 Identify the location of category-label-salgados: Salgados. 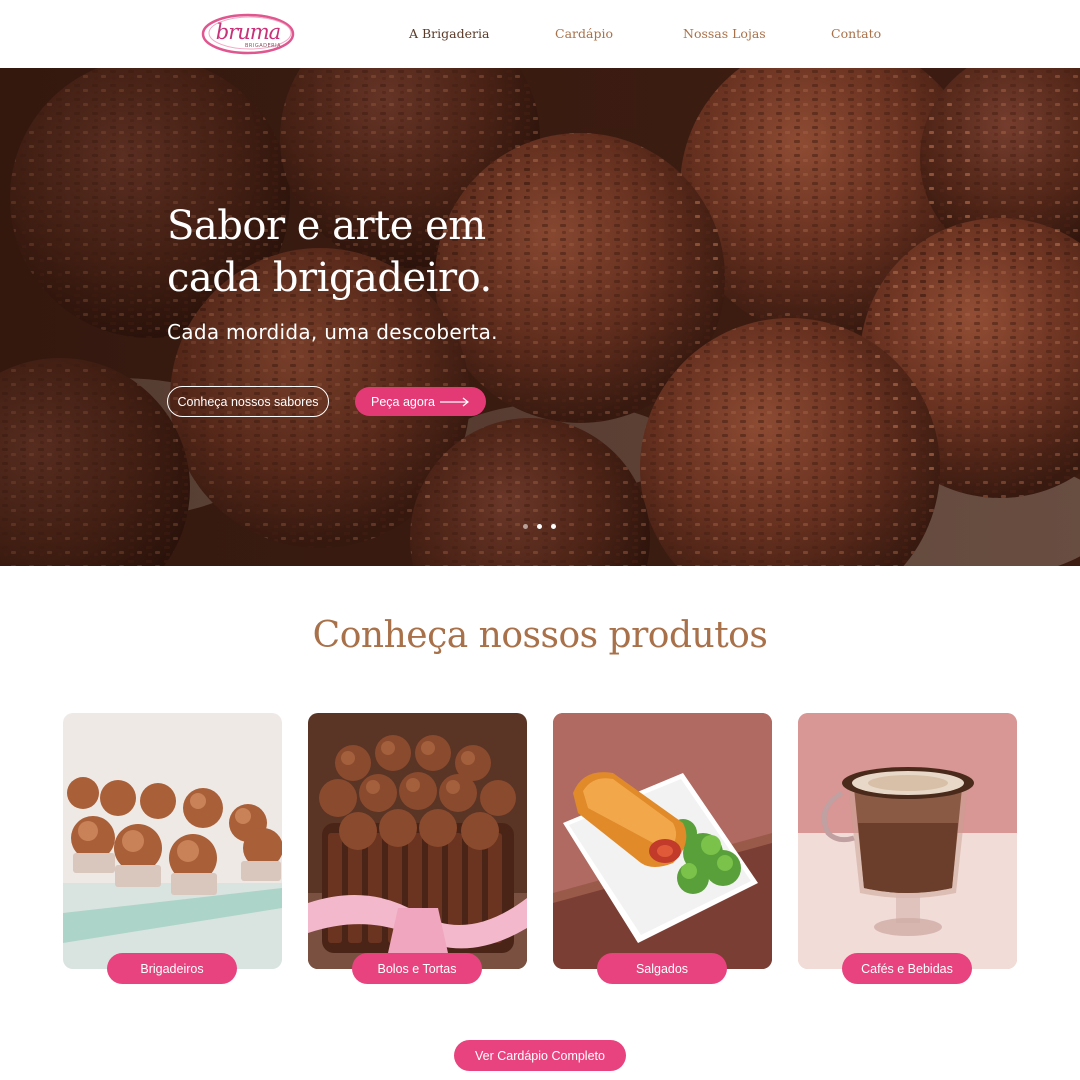
(662, 968).